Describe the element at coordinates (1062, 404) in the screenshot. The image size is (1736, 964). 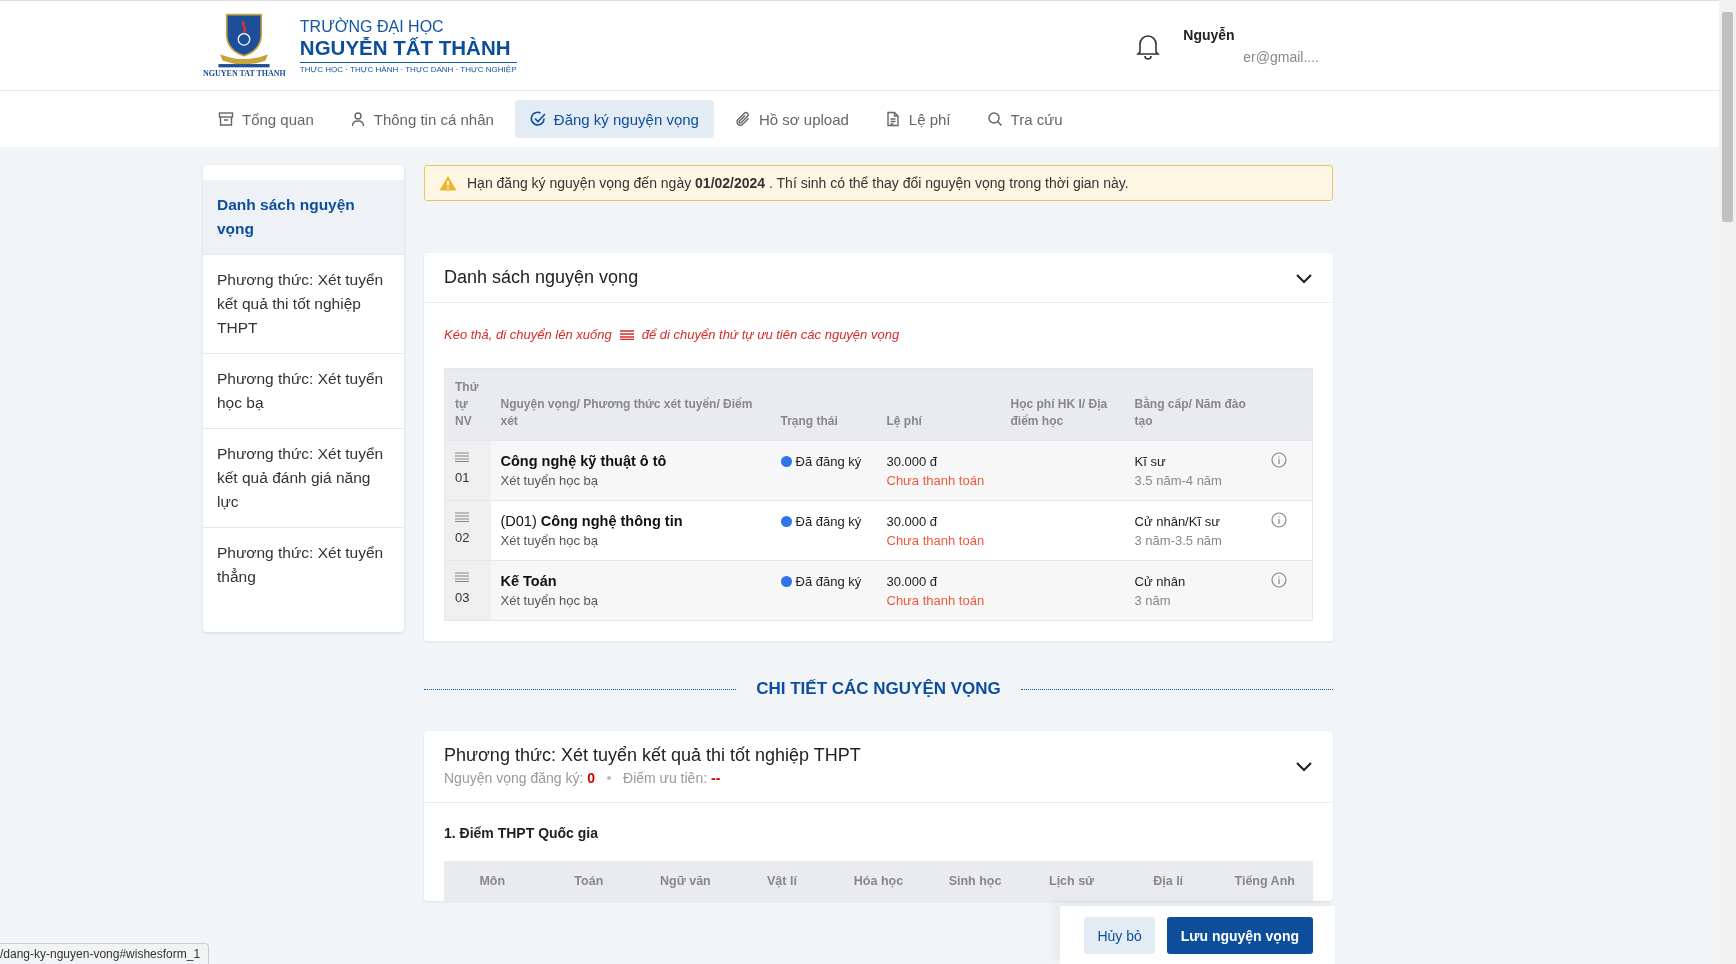
I see `column-header: Học phí HK I/ Địa điểm học` at that location.